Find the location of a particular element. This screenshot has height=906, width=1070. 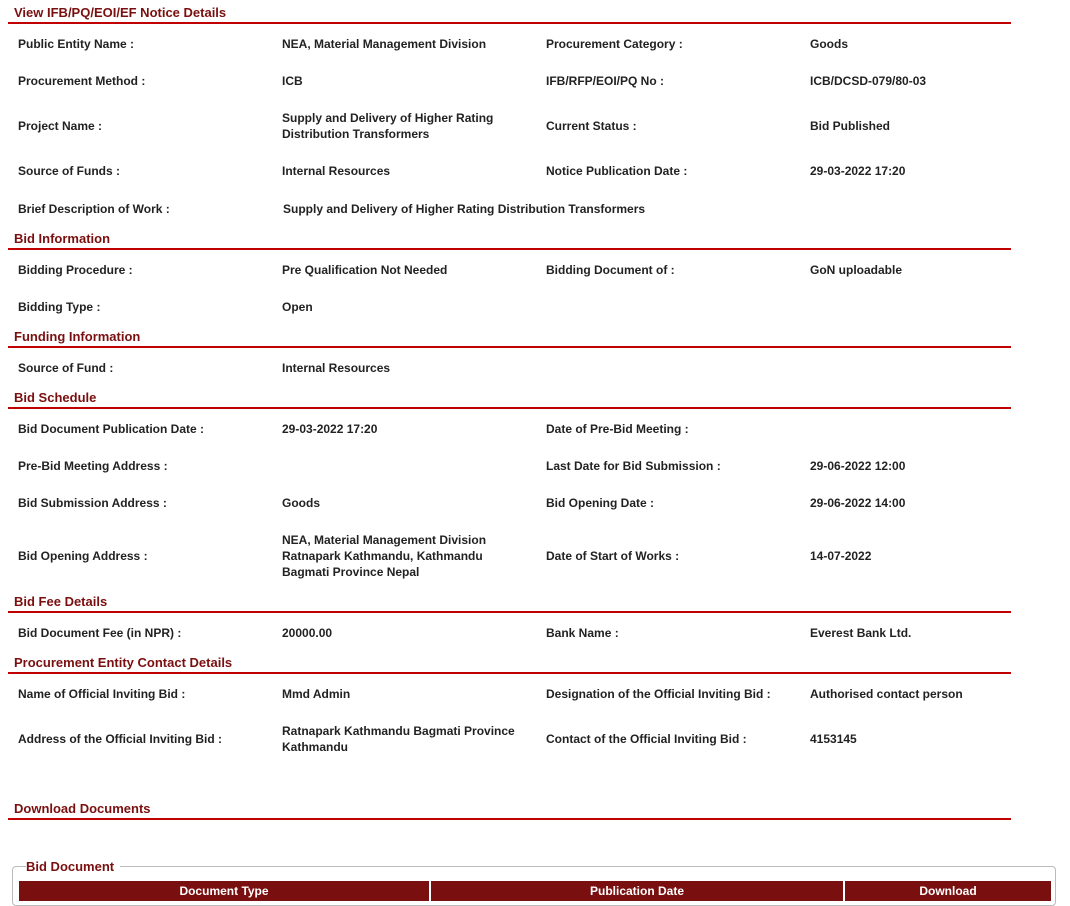

opening-date-label: Bid Opening Date : is located at coordinates (600, 503).